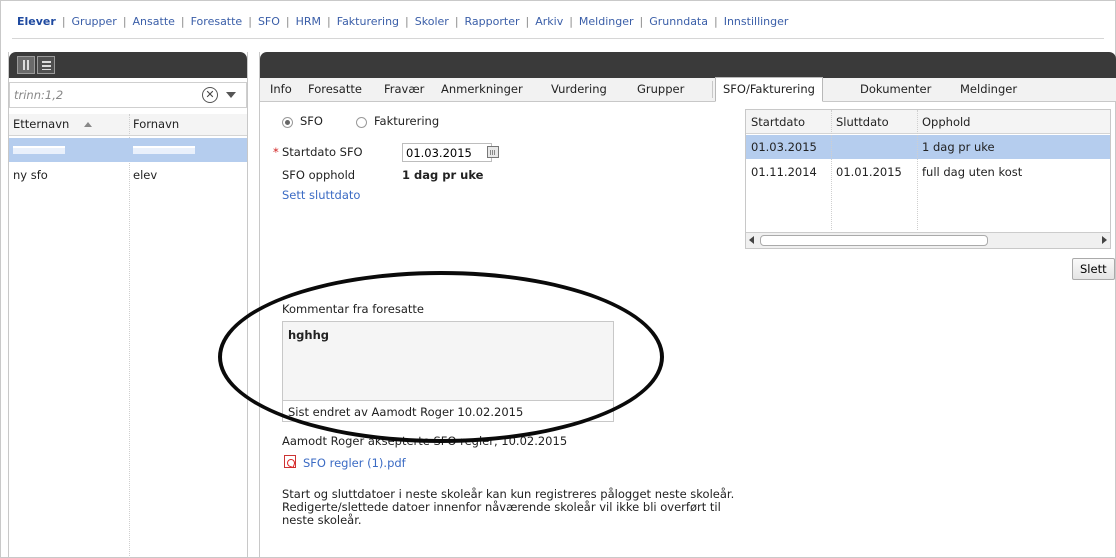 The height and width of the screenshot is (558, 1116). I want to click on tab-meldinger: Meldinger, so click(988, 89).